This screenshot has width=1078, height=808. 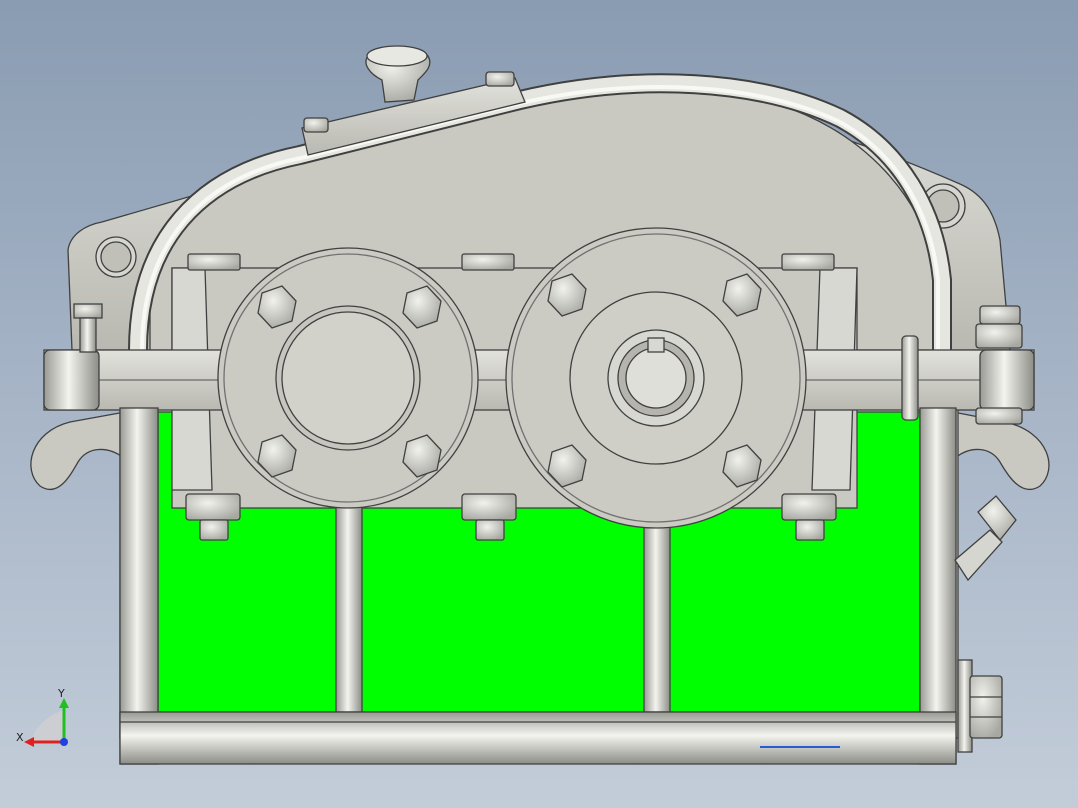 I want to click on inspection-bolt-right, so click(x=500, y=79).